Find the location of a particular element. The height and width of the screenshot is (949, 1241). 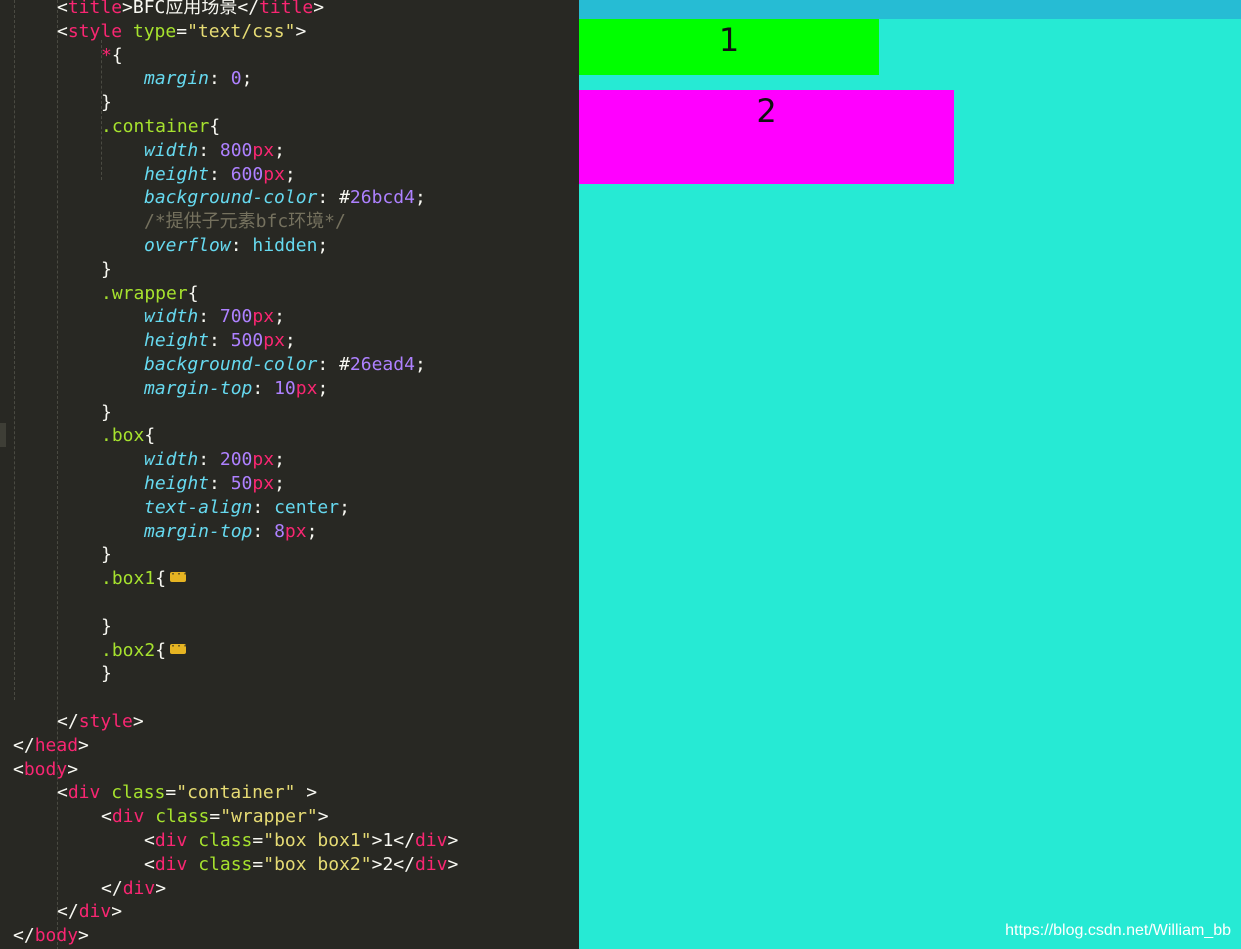

code-line: <style type="text/css"> is located at coordinates (181, 32).